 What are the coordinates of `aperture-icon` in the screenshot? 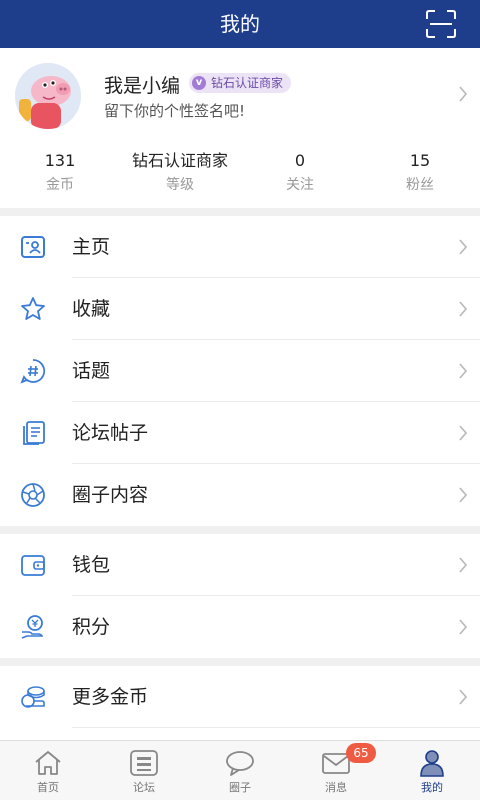 It's located at (33, 495).